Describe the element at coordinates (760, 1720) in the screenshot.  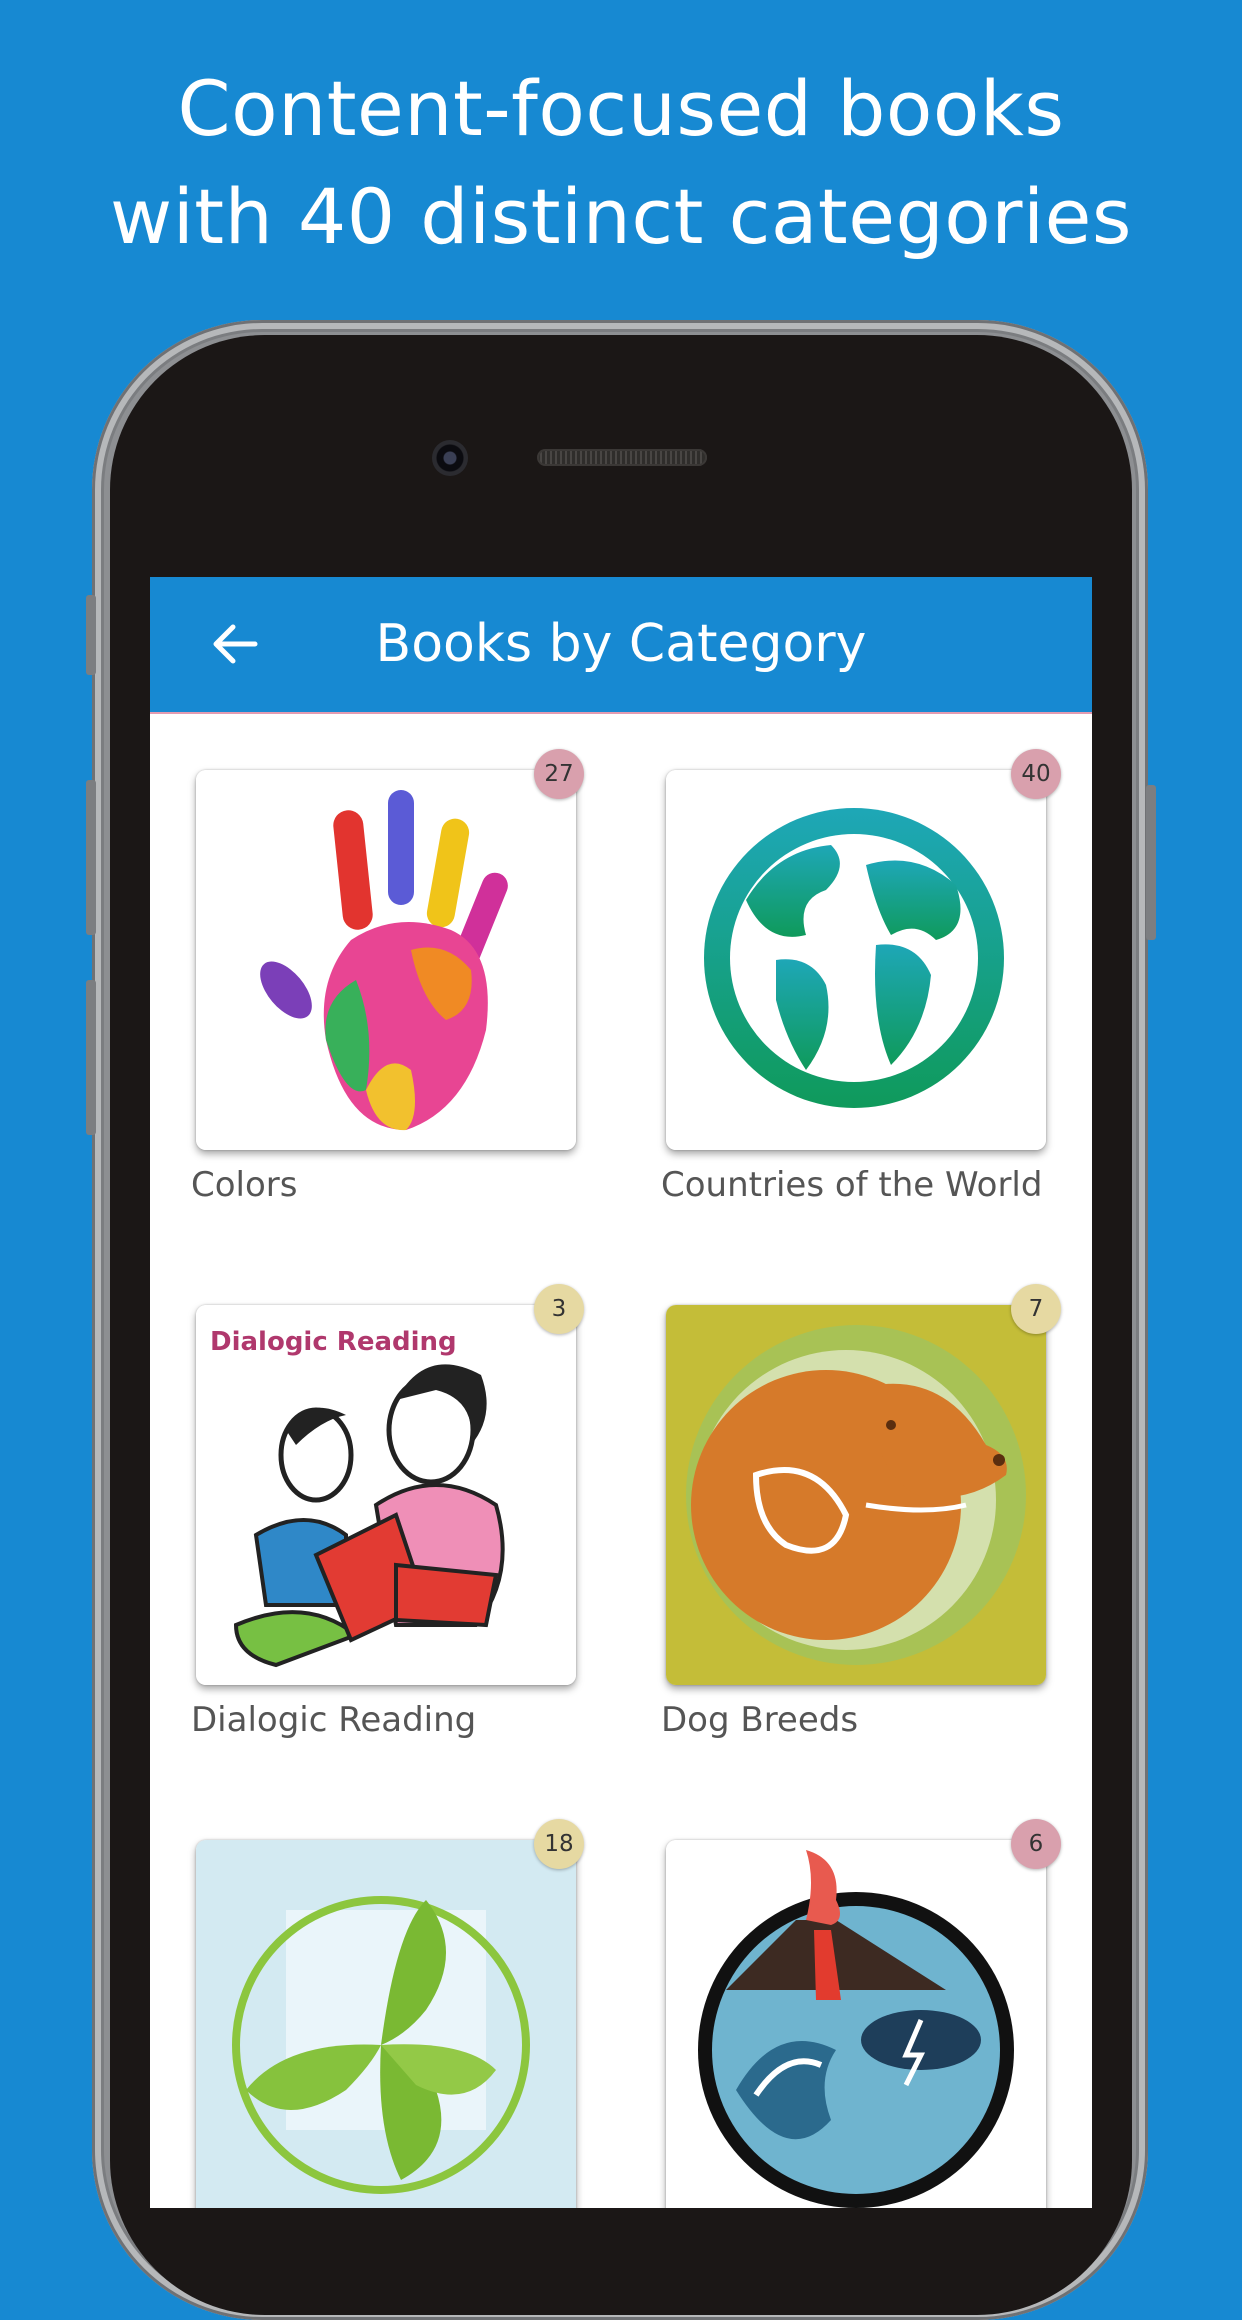
I see `category-label: Dog Breeds` at that location.